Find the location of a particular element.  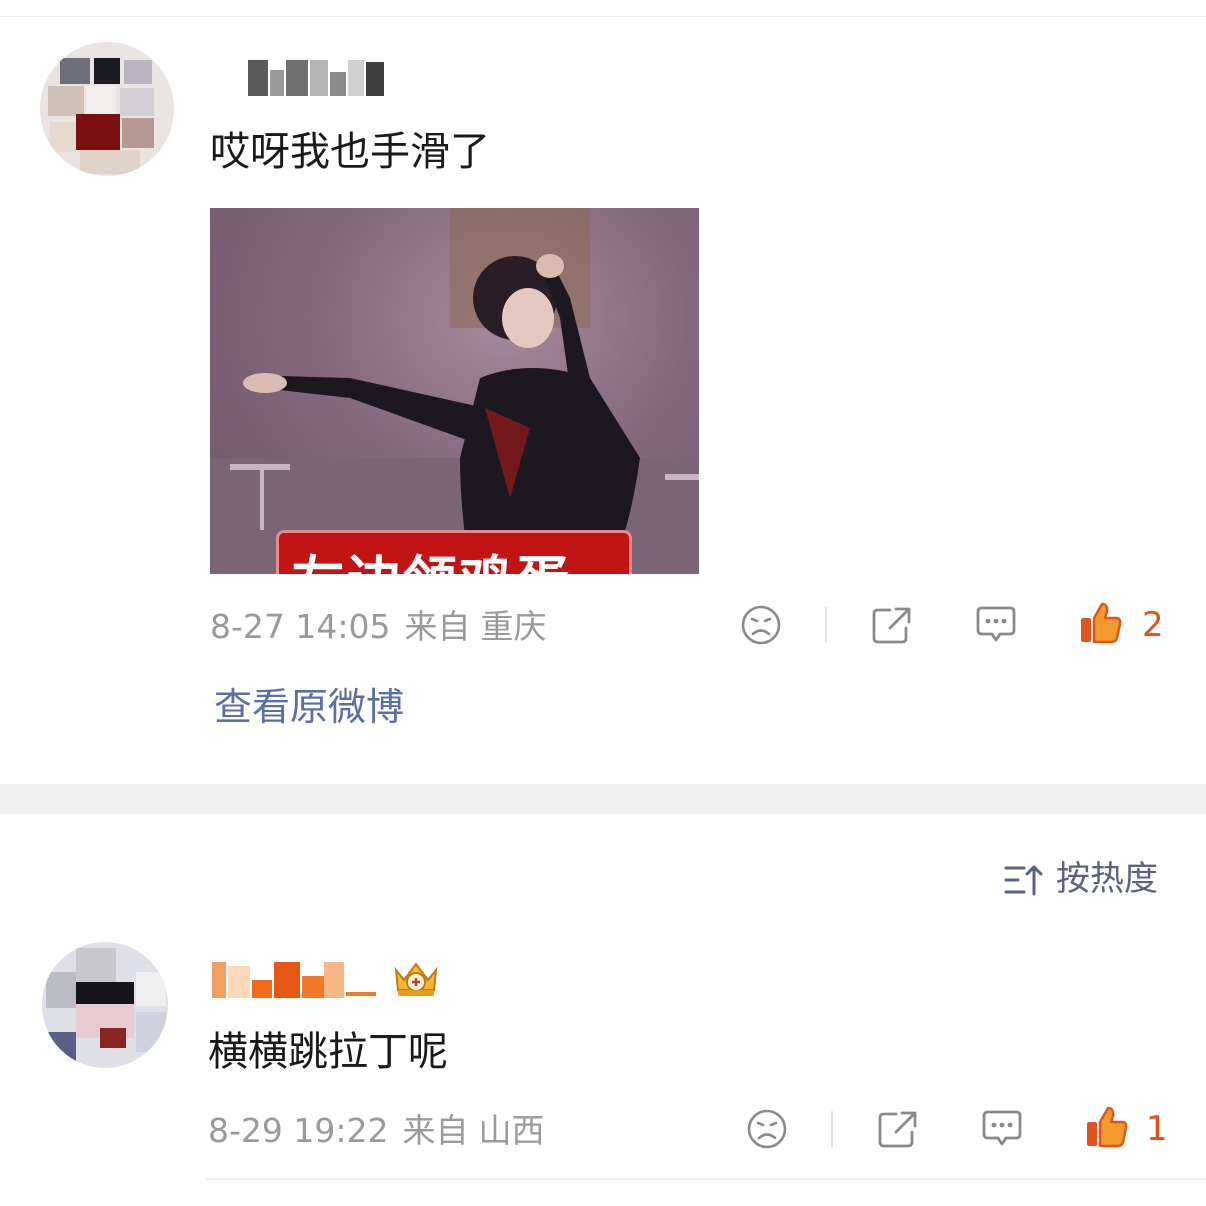

sort-label: 按热度 is located at coordinates (1107, 879).